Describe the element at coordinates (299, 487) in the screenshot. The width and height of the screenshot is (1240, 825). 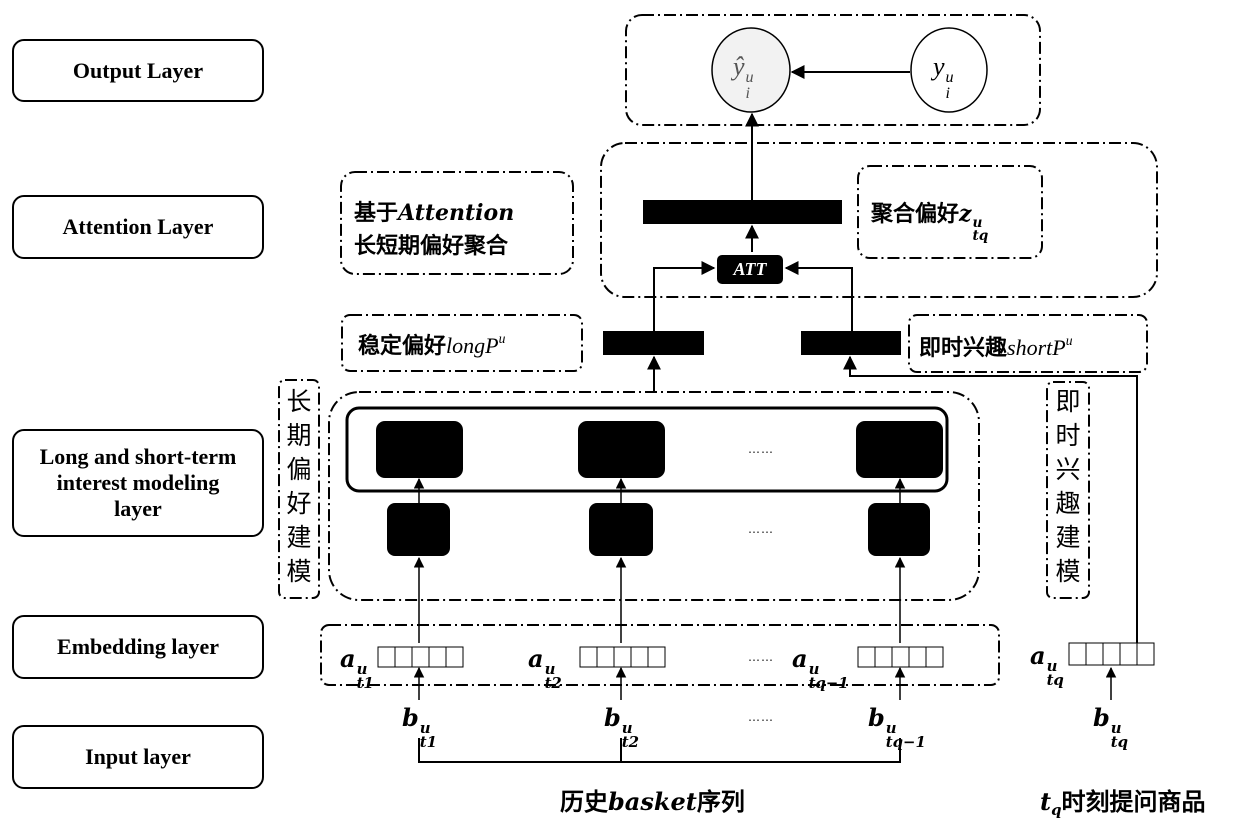
I see `long-term-vertical-label: 长 期 偏 好 建 模` at that location.